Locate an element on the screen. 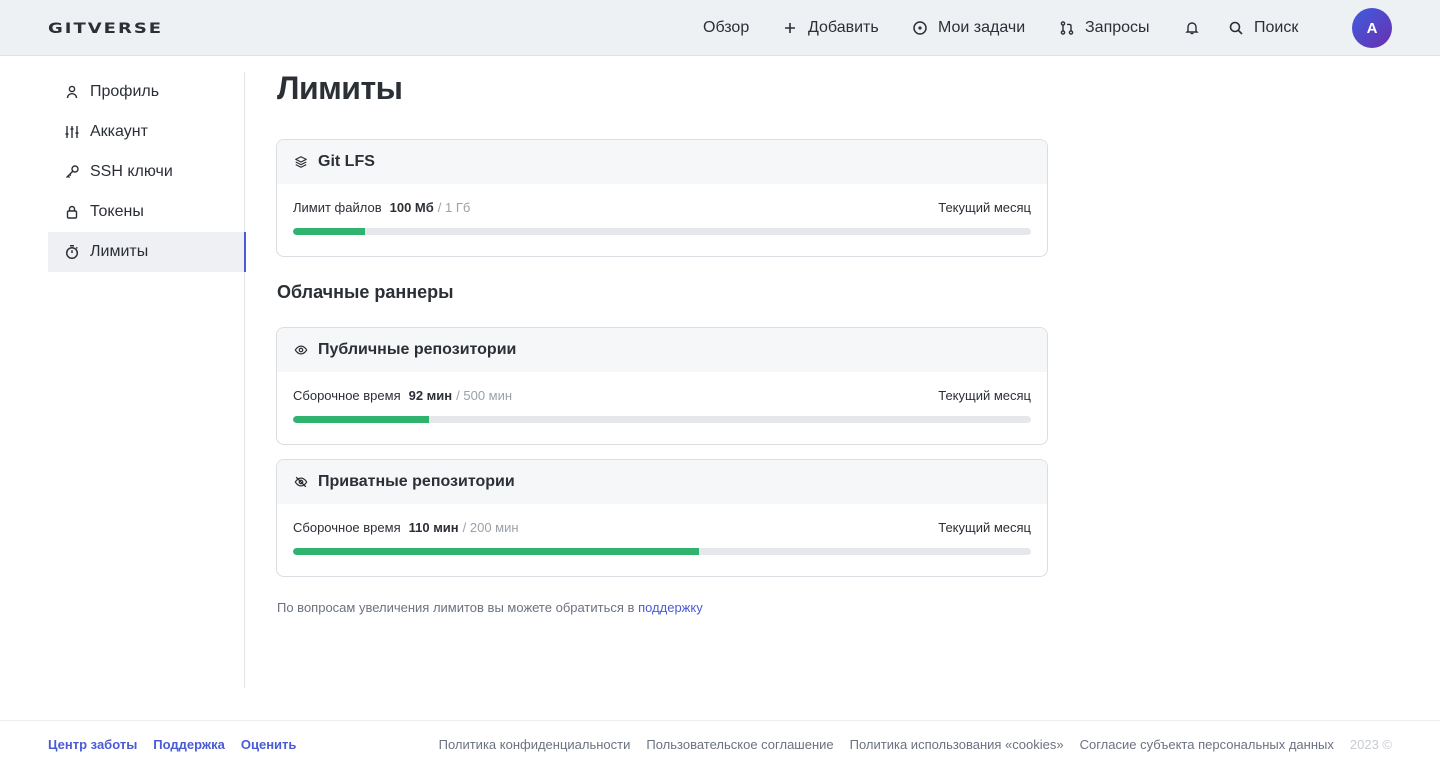 Image resolution: width=1440 pixels, height=768 pixels. sidebar-item-label: Профиль is located at coordinates (125, 91).